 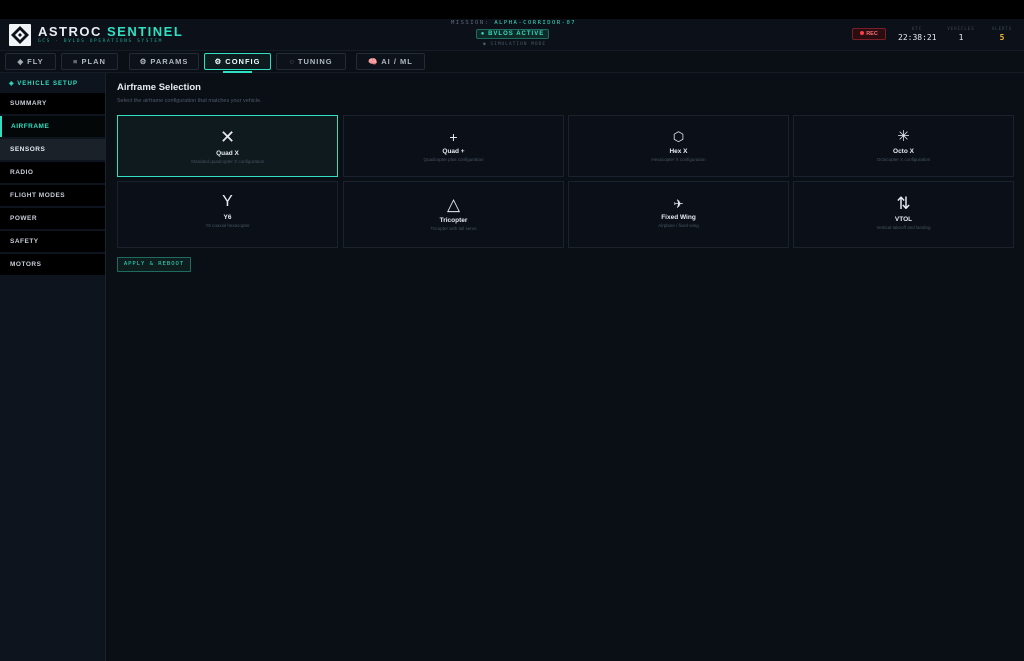 I want to click on brand-subtitle: GCS · BVLOS OPERATIONS SYSTEM, so click(x=100, y=41).